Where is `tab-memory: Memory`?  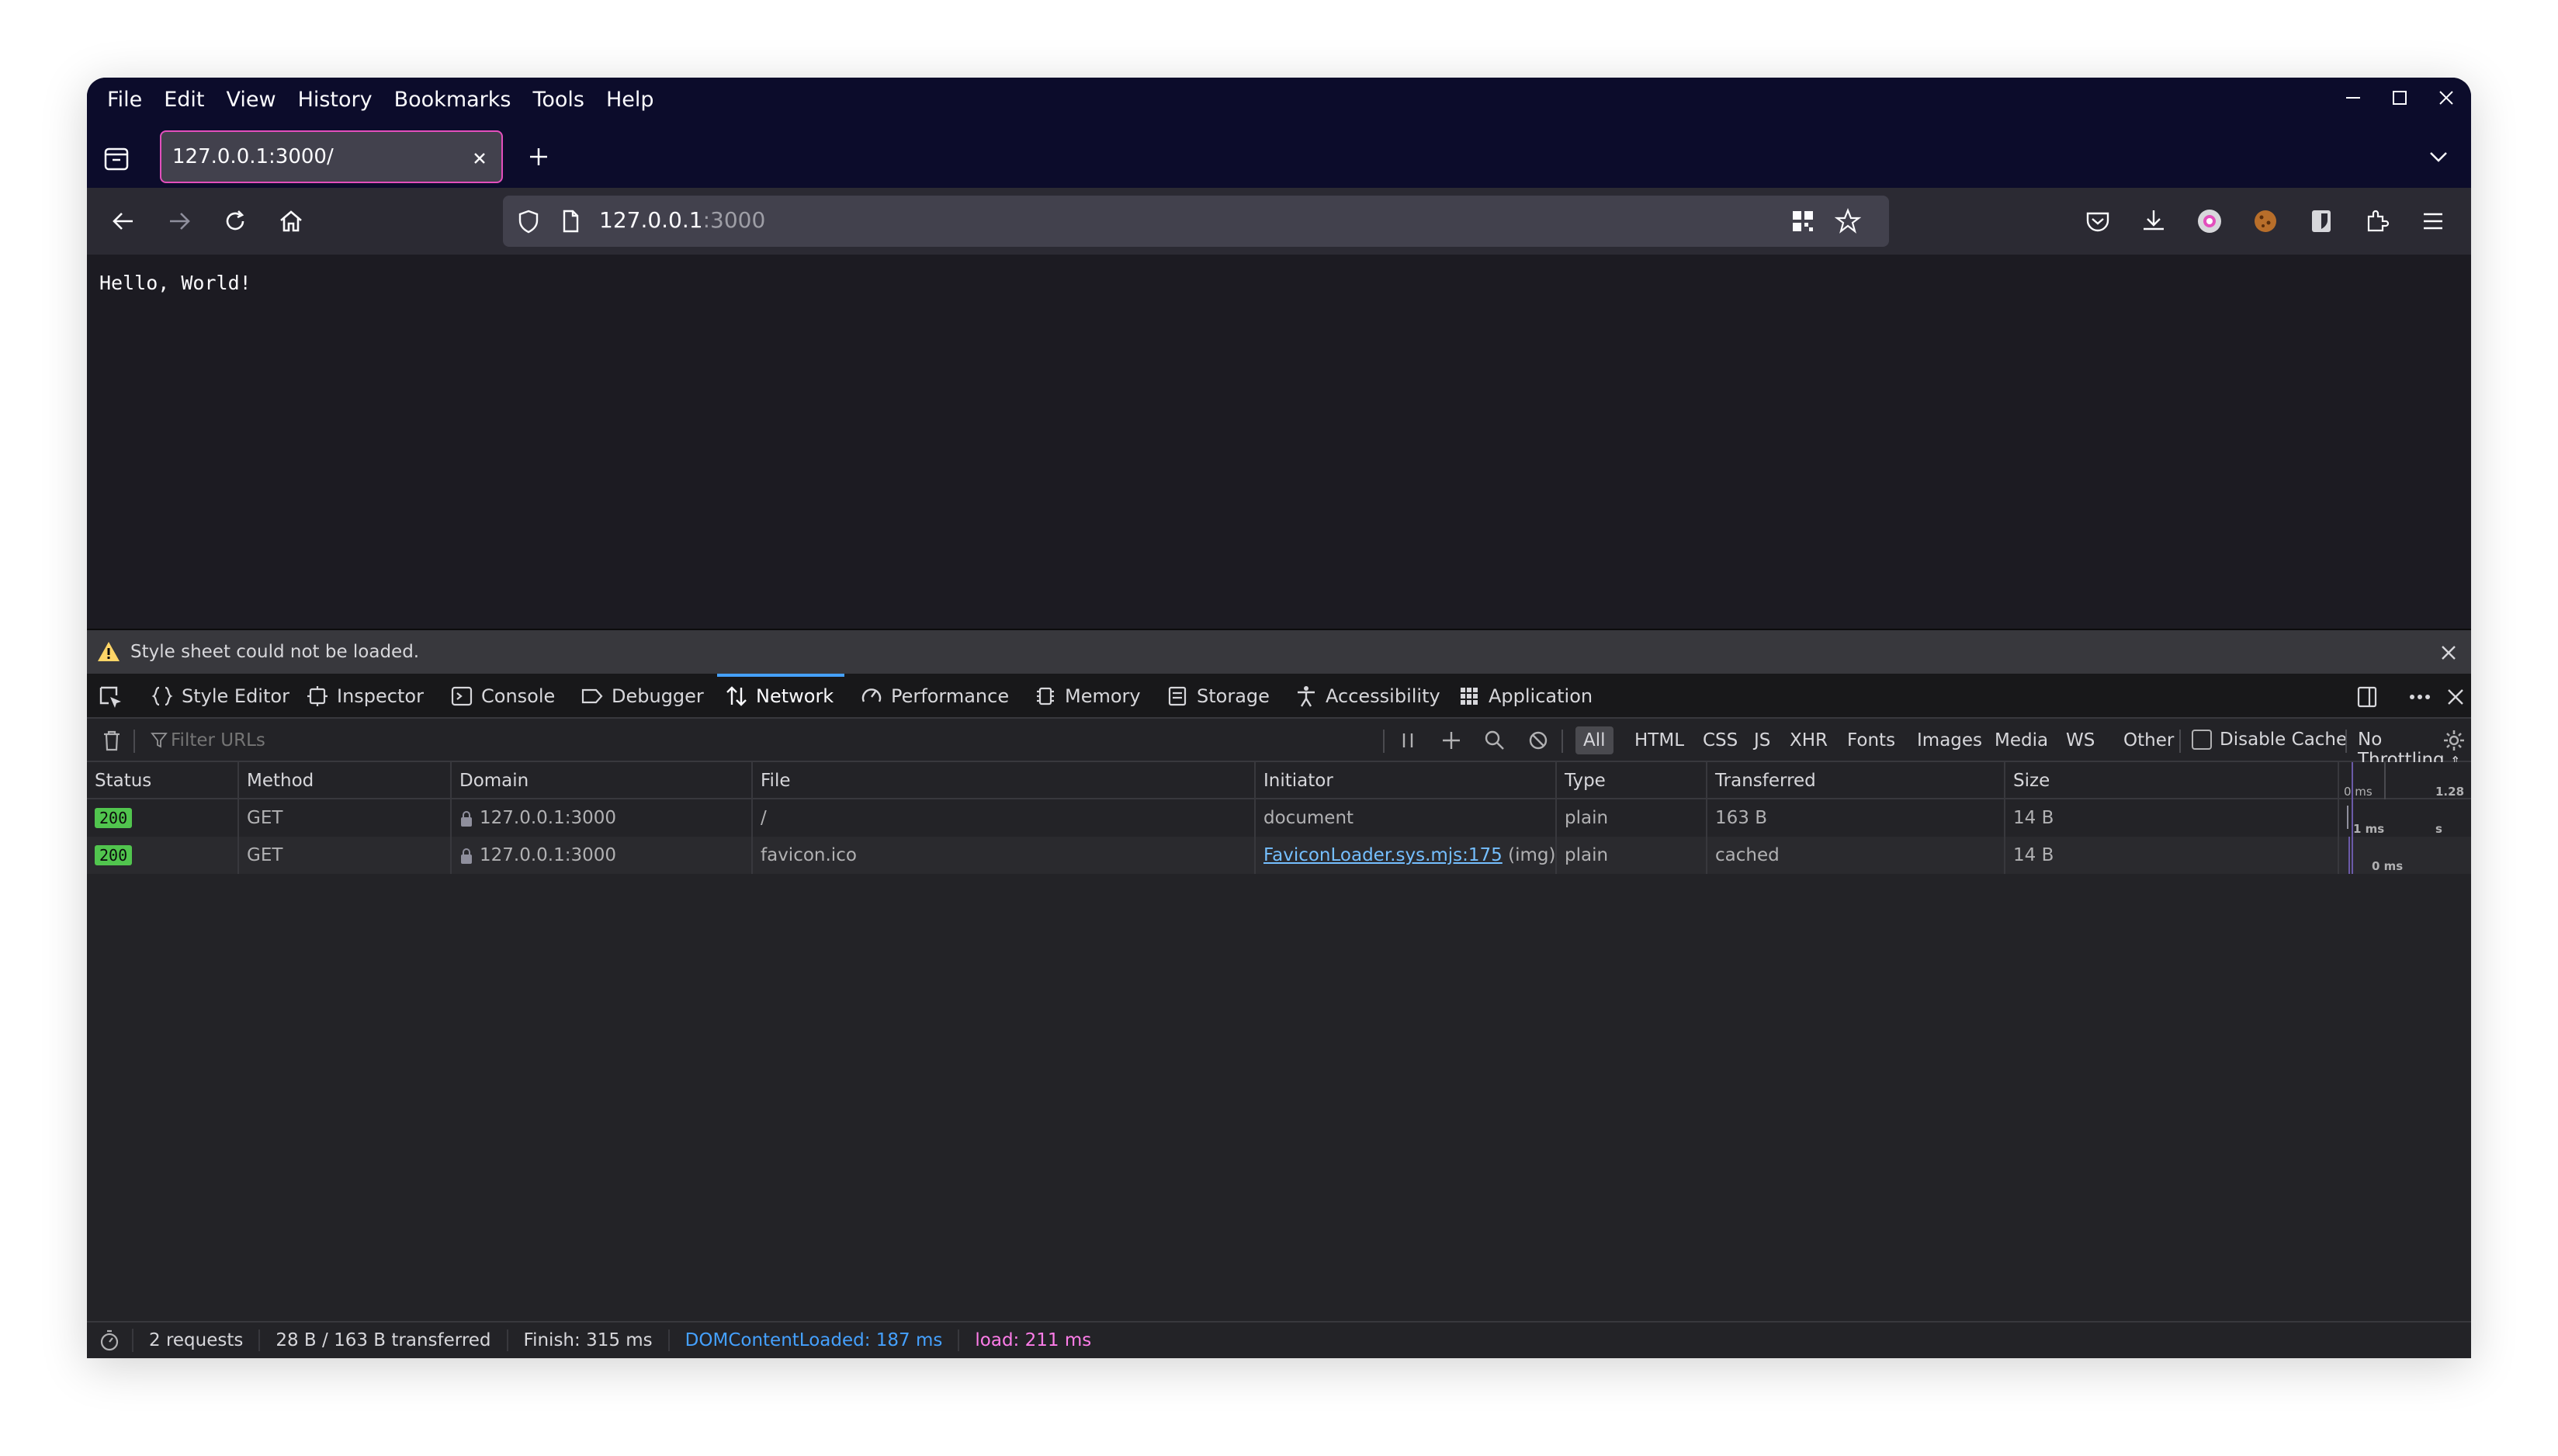 tab-memory: Memory is located at coordinates (1087, 696).